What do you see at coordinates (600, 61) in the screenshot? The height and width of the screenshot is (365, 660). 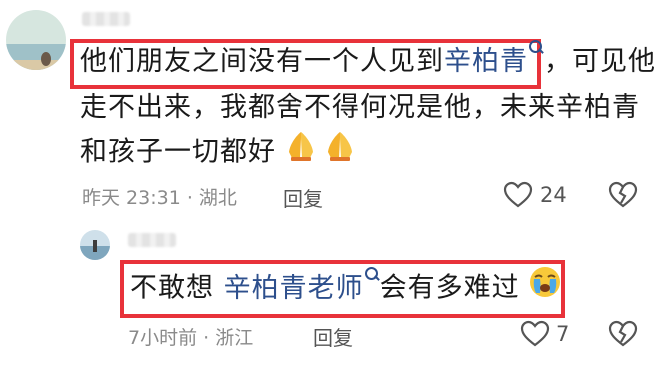 I see `comment-text-segment: ，可见他` at bounding box center [600, 61].